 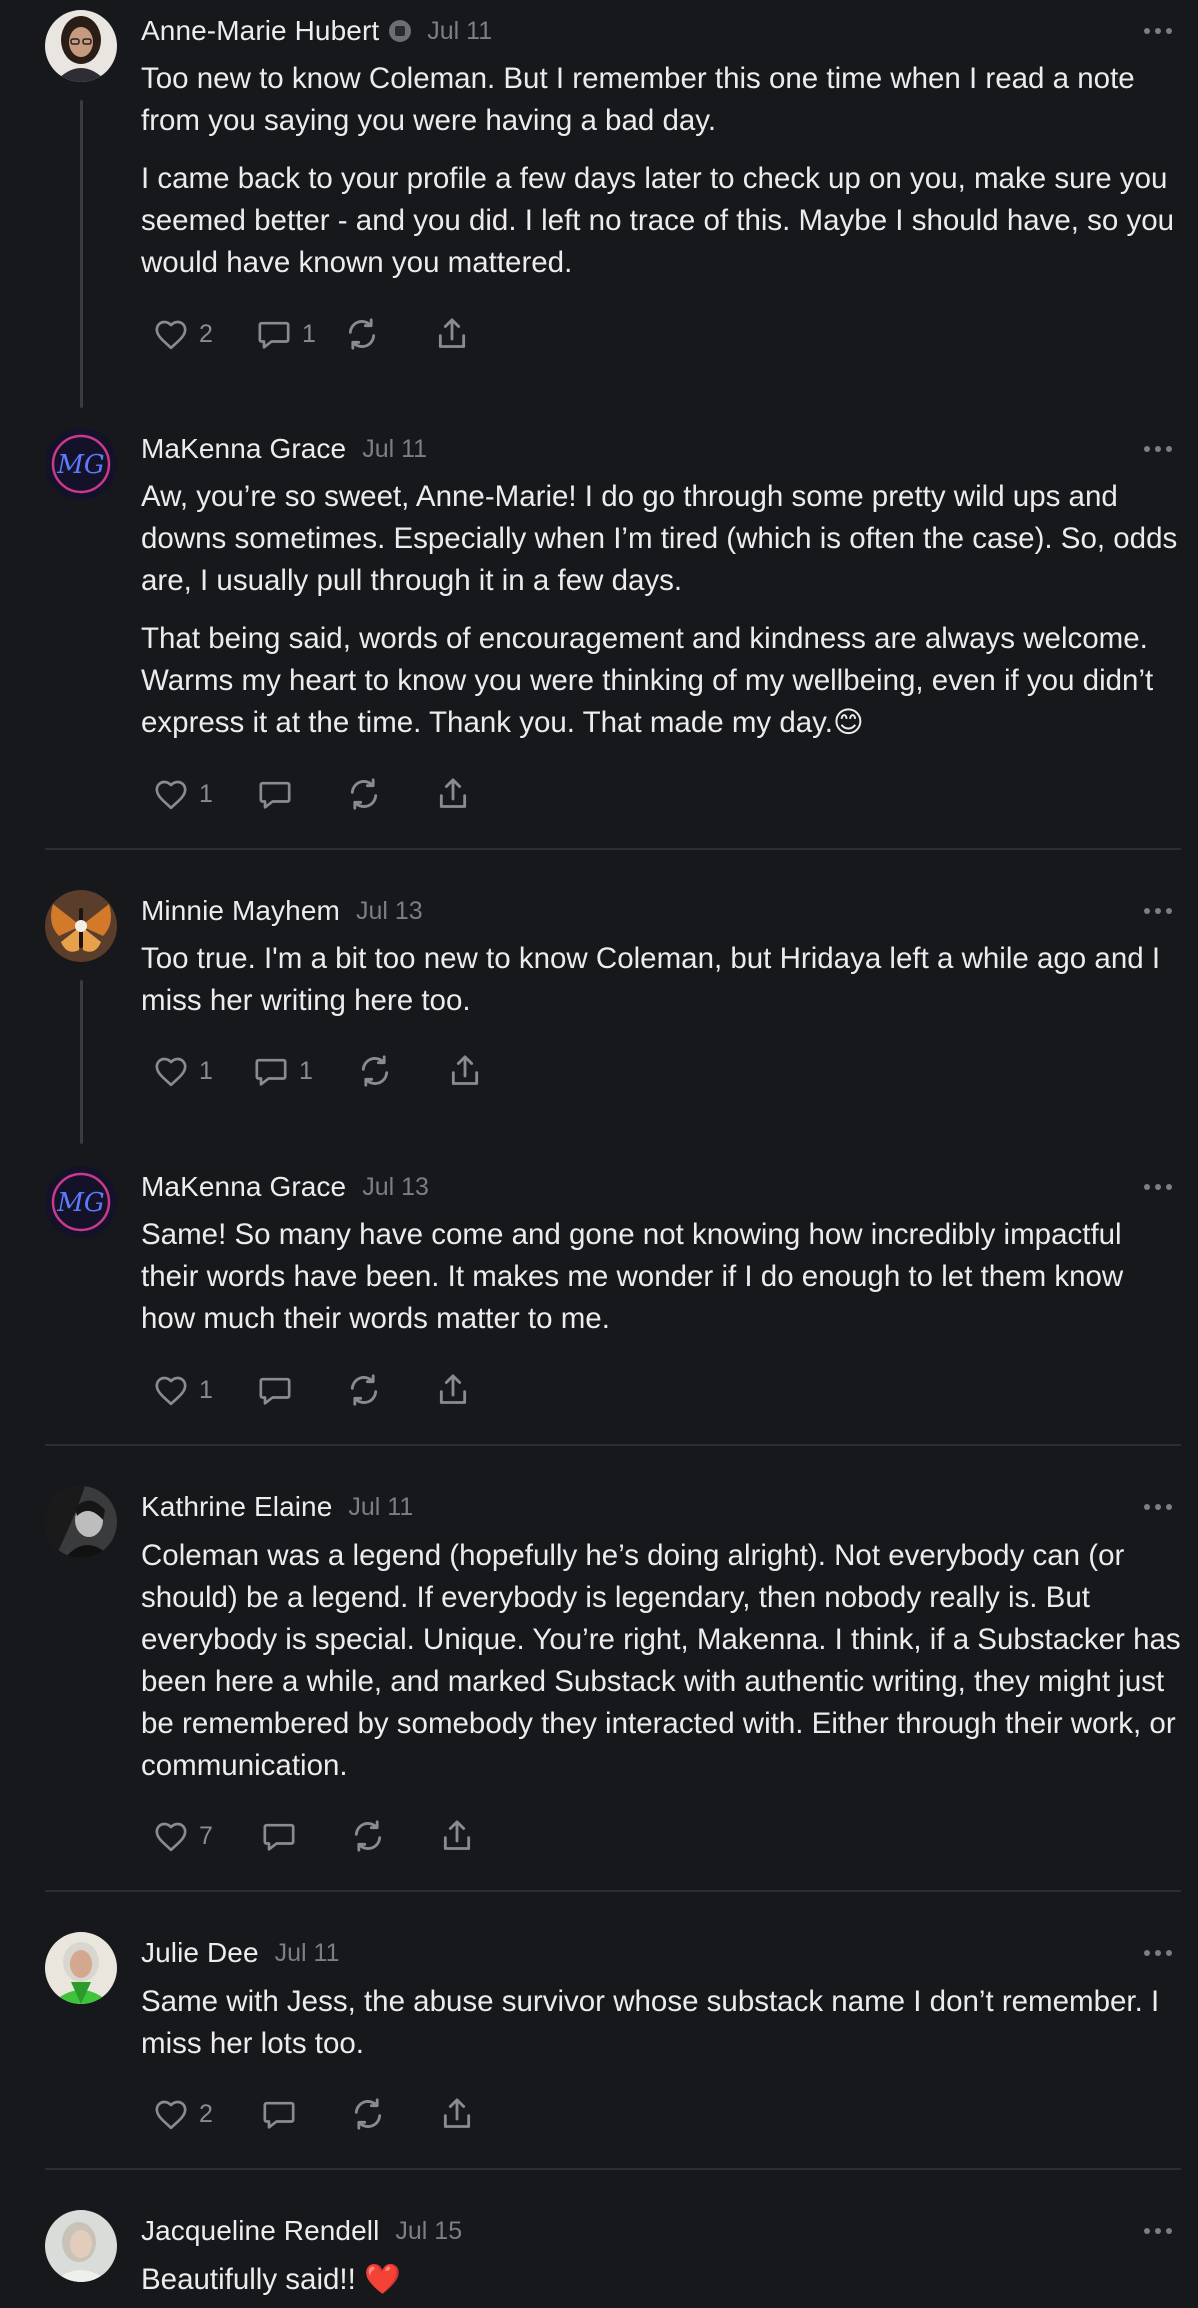 I want to click on comment-body: Beautifully said!! ❤️, so click(x=661, y=2280).